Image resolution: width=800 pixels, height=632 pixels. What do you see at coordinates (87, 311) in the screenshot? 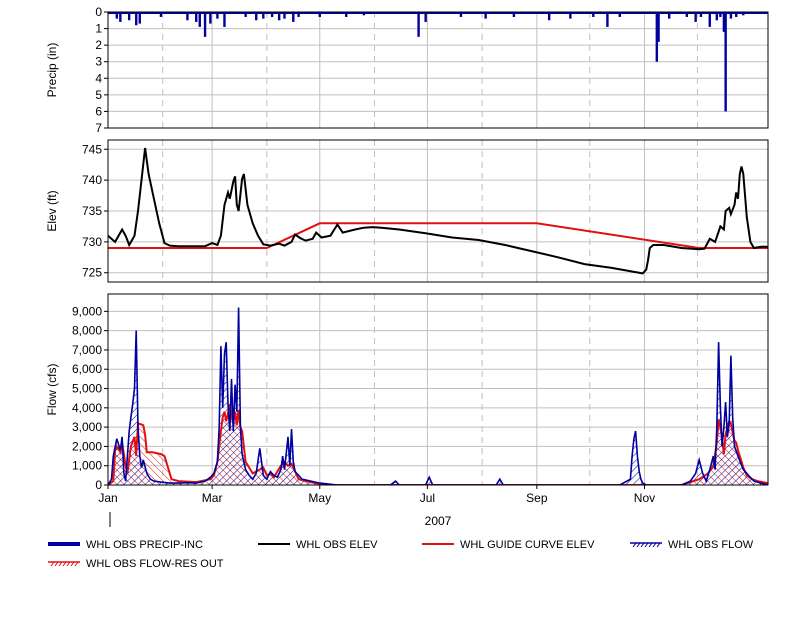
I see `y-tick-label: 9,000` at bounding box center [87, 311].